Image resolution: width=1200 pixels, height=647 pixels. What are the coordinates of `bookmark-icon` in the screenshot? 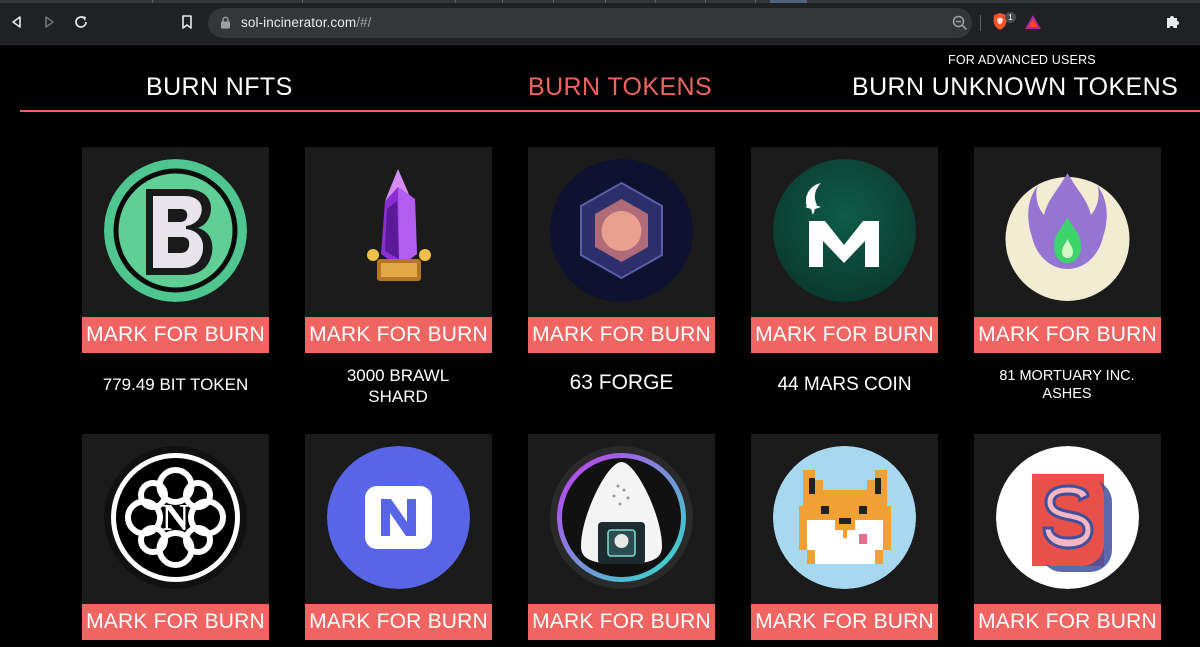 It's located at (187, 22).